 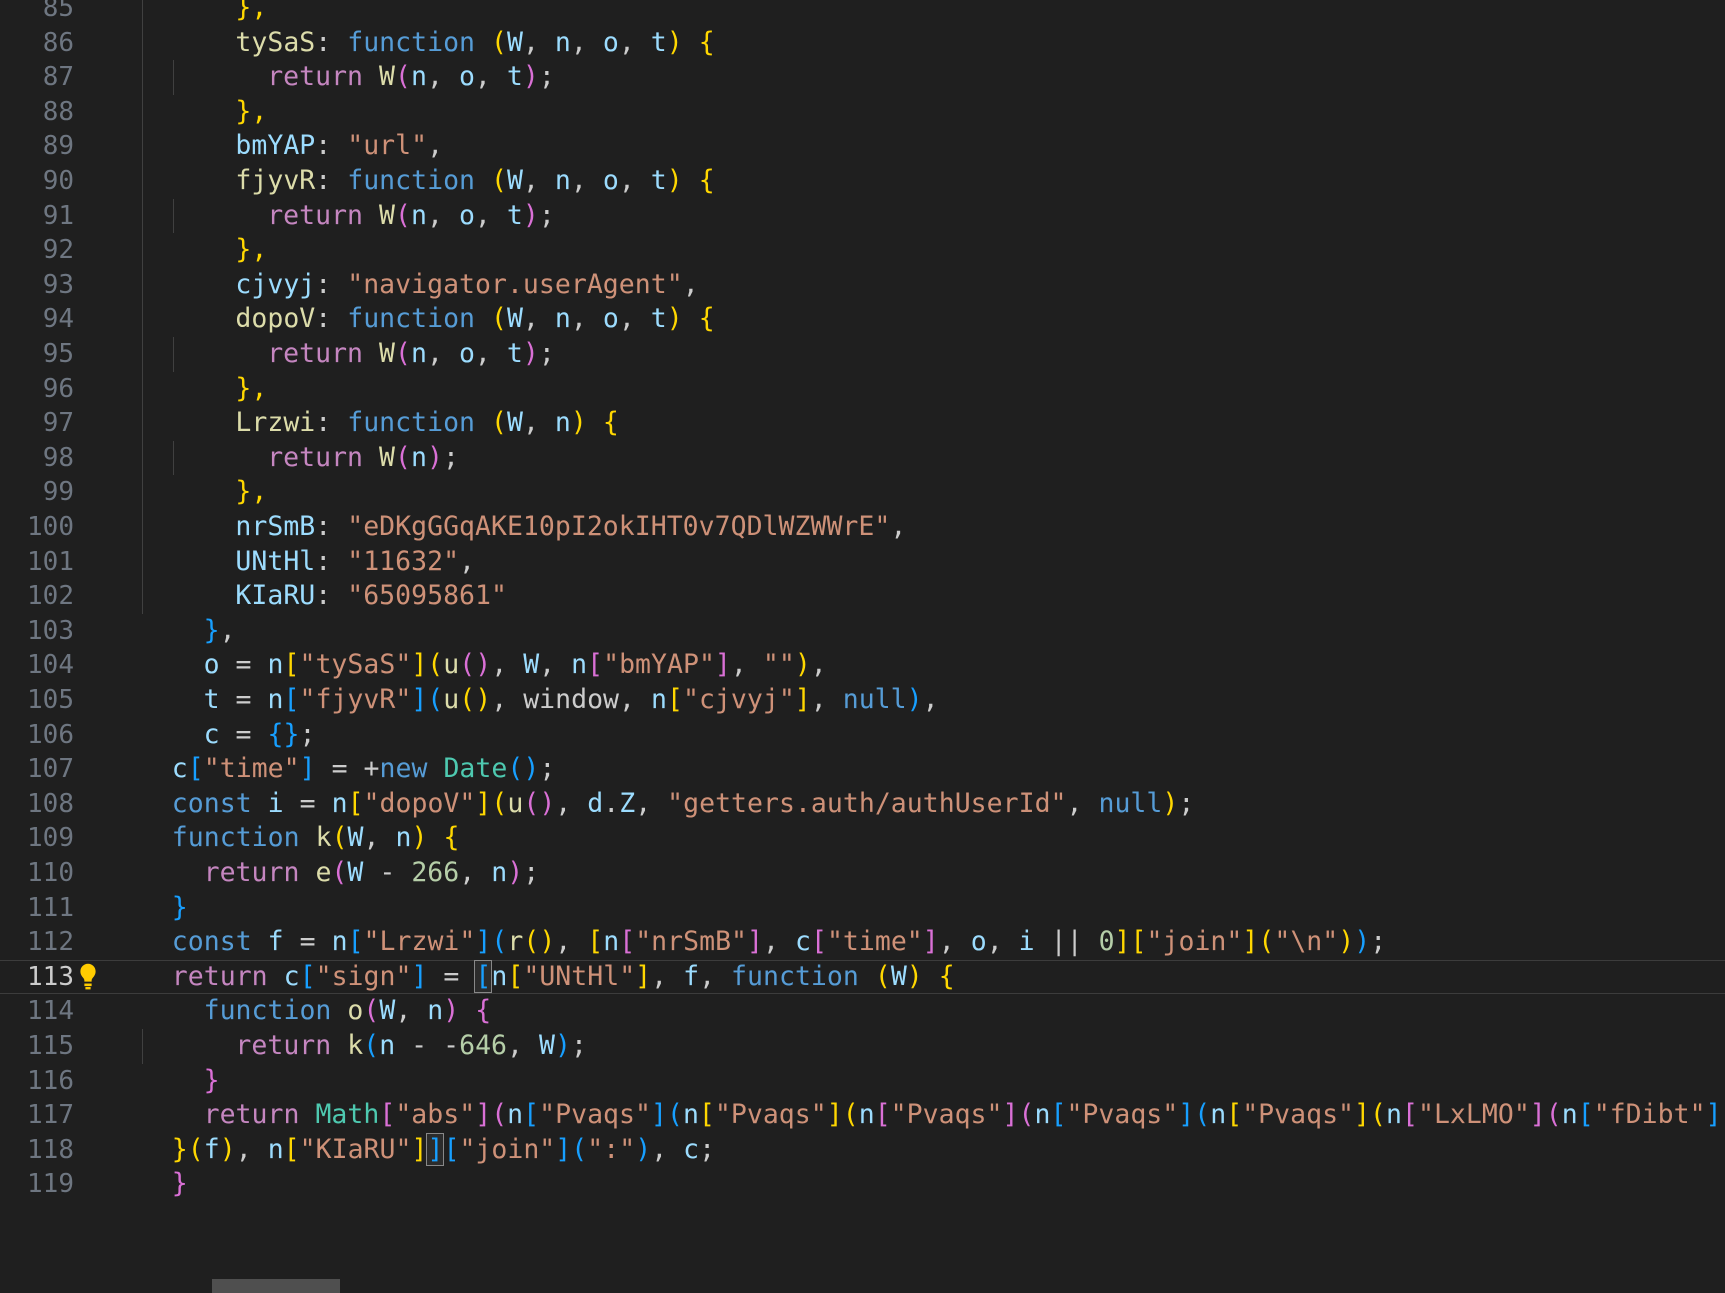 What do you see at coordinates (50, 734) in the screenshot?
I see `line-number: 106` at bounding box center [50, 734].